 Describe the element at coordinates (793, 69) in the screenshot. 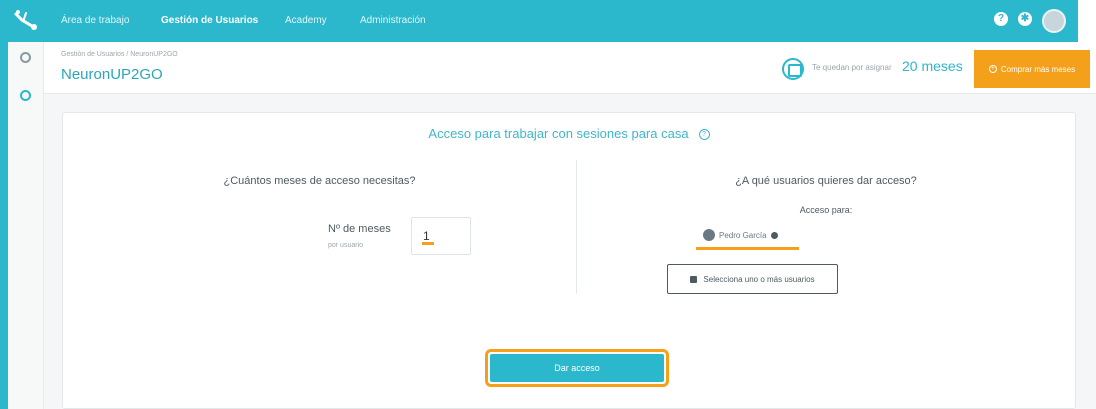

I see `calendar-icon` at that location.